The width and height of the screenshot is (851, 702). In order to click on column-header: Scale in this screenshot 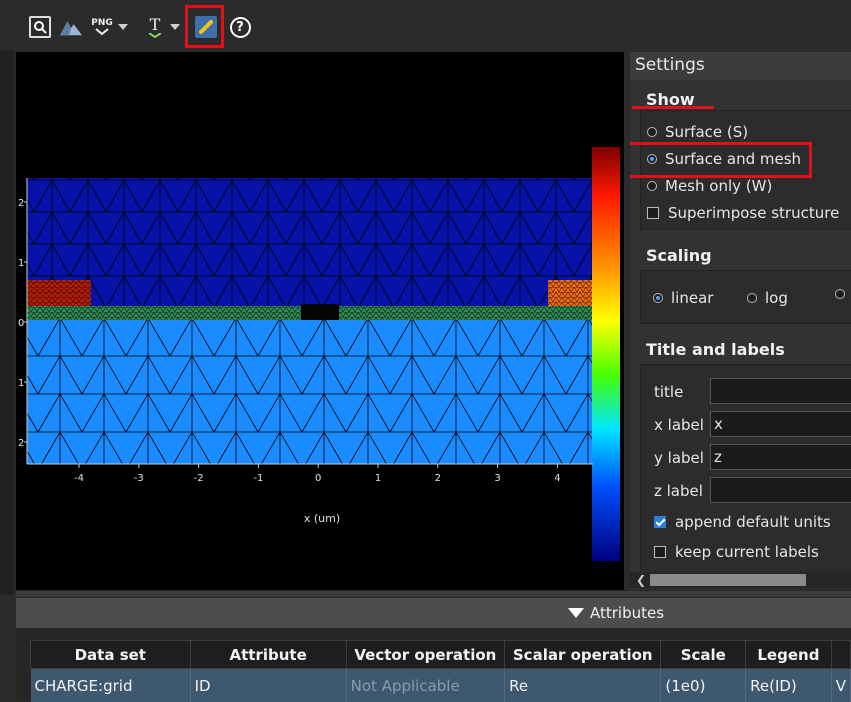, I will do `click(703, 655)`.